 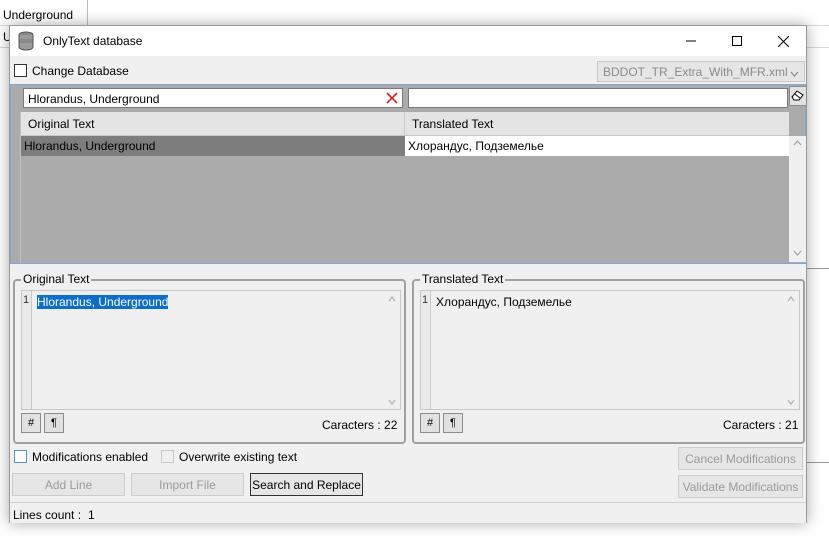 What do you see at coordinates (213, 146) in the screenshot?
I see `cell-original: Hlorandus, Underground` at bounding box center [213, 146].